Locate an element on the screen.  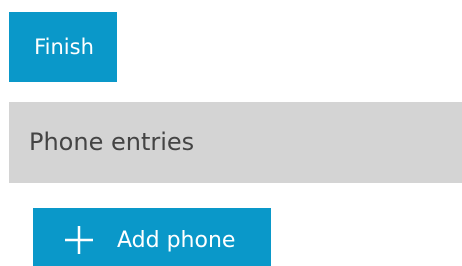
add-phone-button: Add phone is located at coordinates (152, 237).